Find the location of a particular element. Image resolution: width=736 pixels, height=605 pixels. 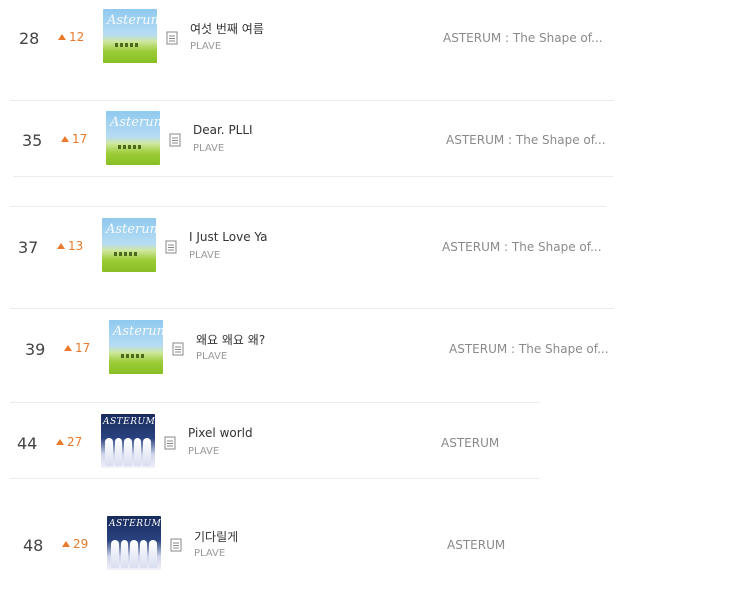

song-title: 기다릴게 is located at coordinates (216, 536).